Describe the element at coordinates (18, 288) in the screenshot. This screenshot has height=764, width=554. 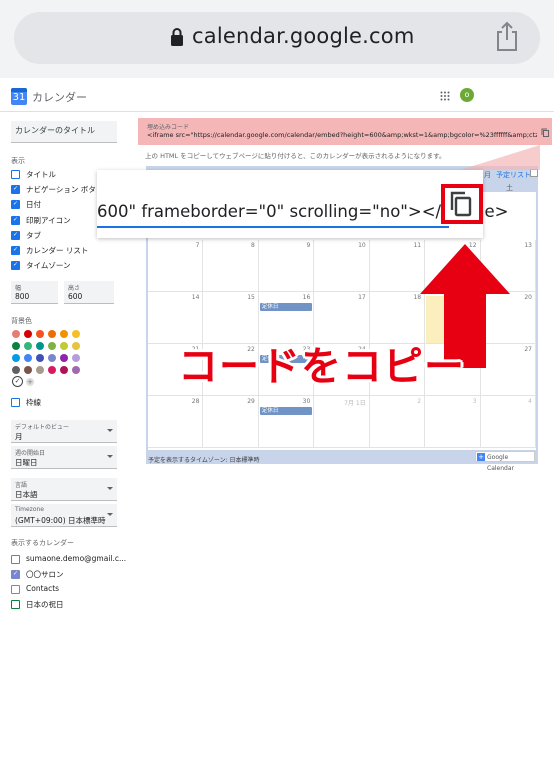
I see `width-label: 幅` at that location.